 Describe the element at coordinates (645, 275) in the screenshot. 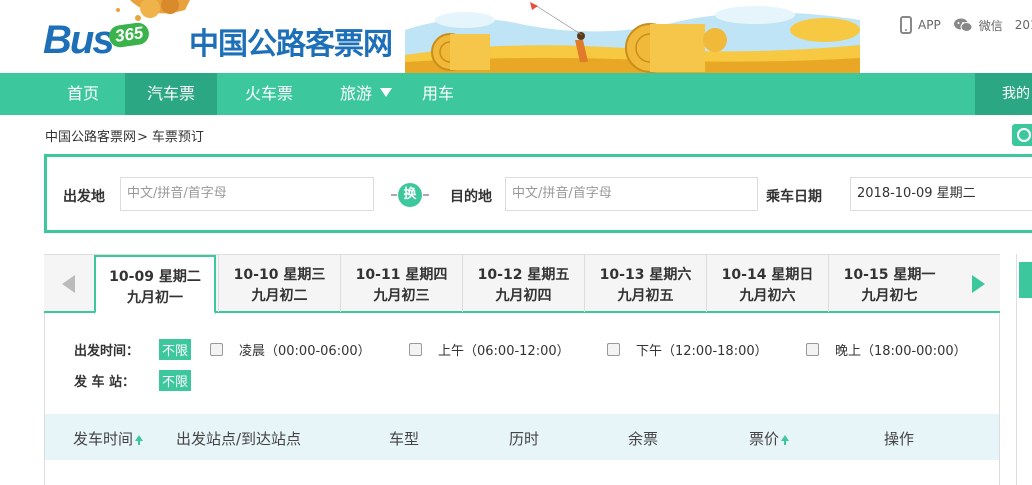

I see `date-tab-date: 10-13 星期六` at that location.